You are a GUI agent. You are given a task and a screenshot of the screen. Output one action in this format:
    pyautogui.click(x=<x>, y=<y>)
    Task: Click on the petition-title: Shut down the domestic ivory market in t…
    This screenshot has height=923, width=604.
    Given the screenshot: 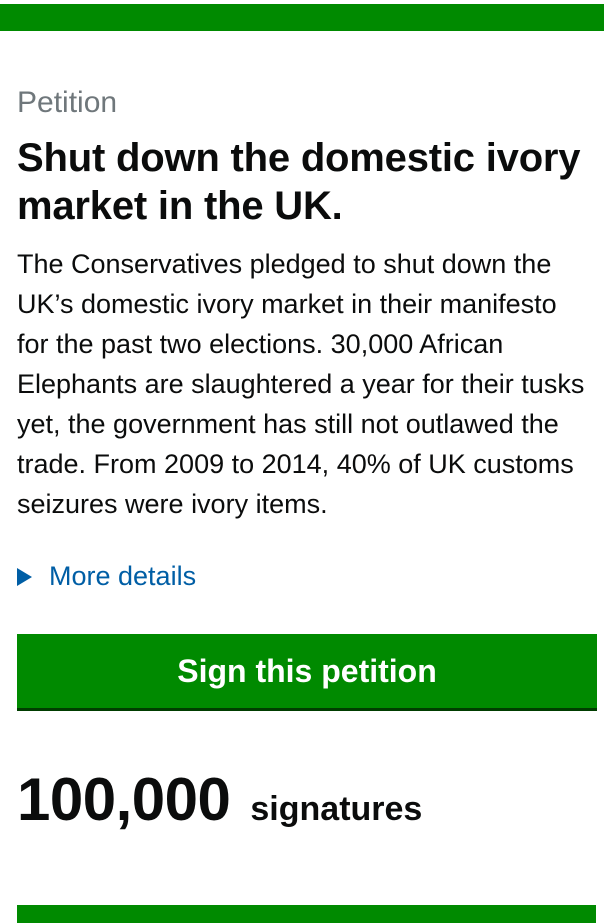 What is the action you would take?
    pyautogui.click(x=299, y=182)
    